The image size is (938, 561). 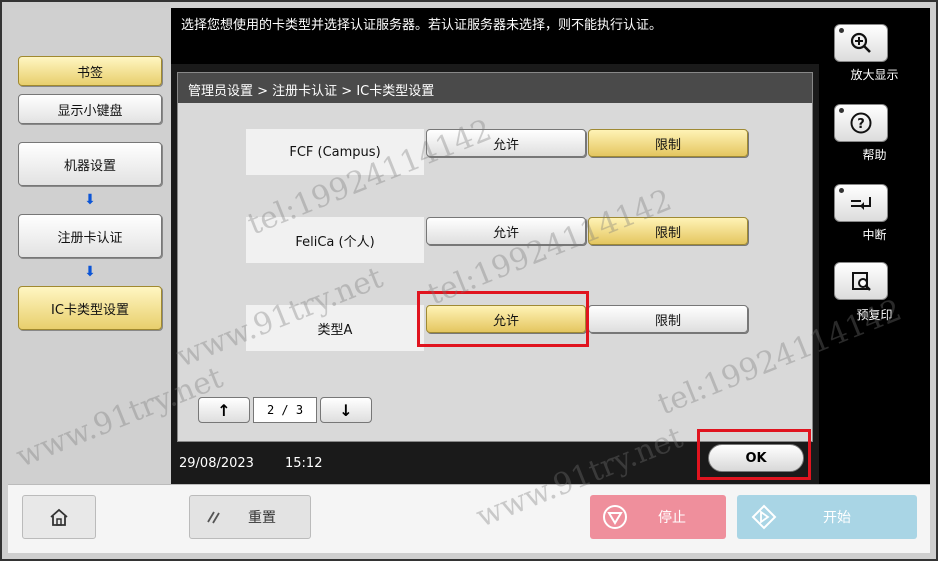 I want to click on interrupt-icon, so click(x=861, y=203).